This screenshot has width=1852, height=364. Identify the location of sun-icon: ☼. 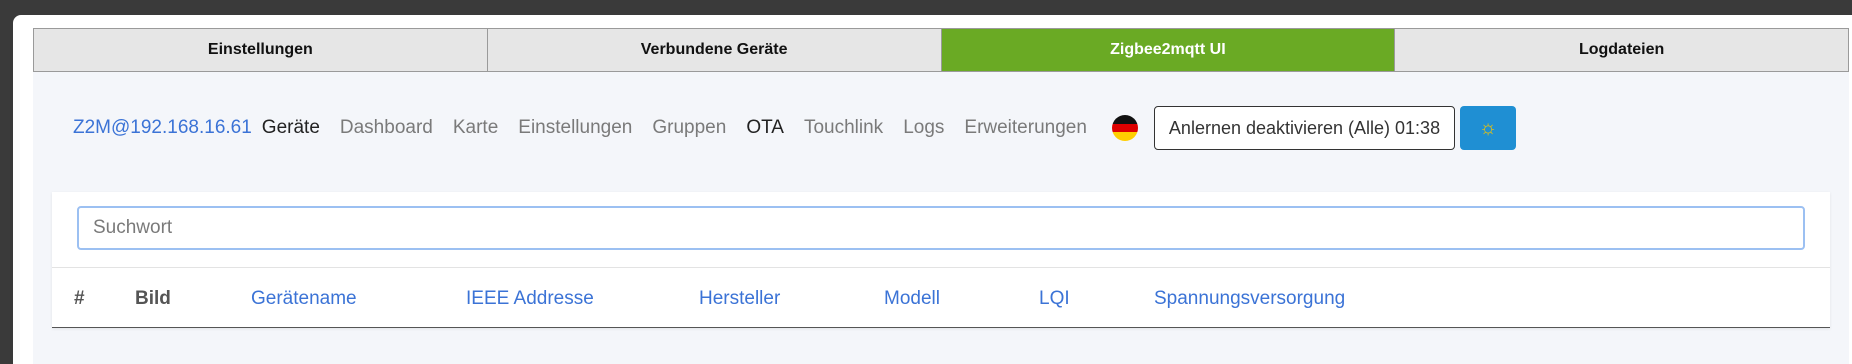
(1488, 127).